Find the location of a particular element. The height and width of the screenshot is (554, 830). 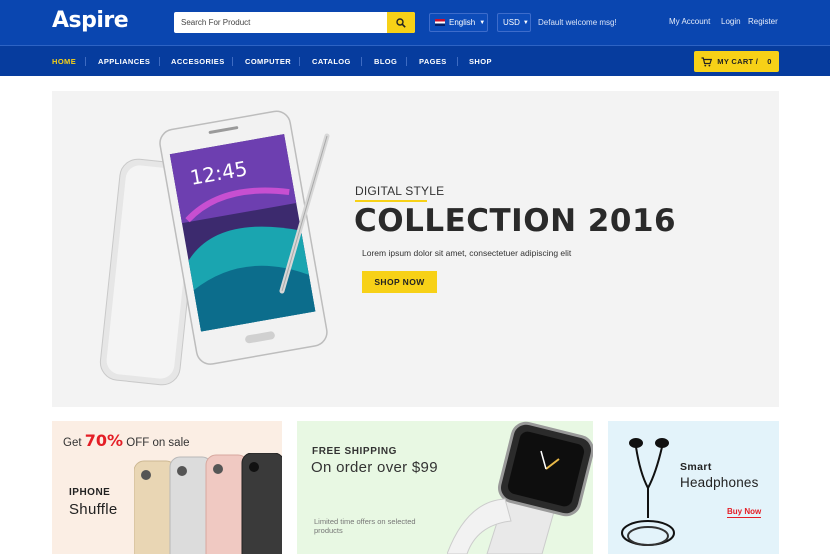

banner-headphones: Smart Headphones Buy Now is located at coordinates (693, 487).